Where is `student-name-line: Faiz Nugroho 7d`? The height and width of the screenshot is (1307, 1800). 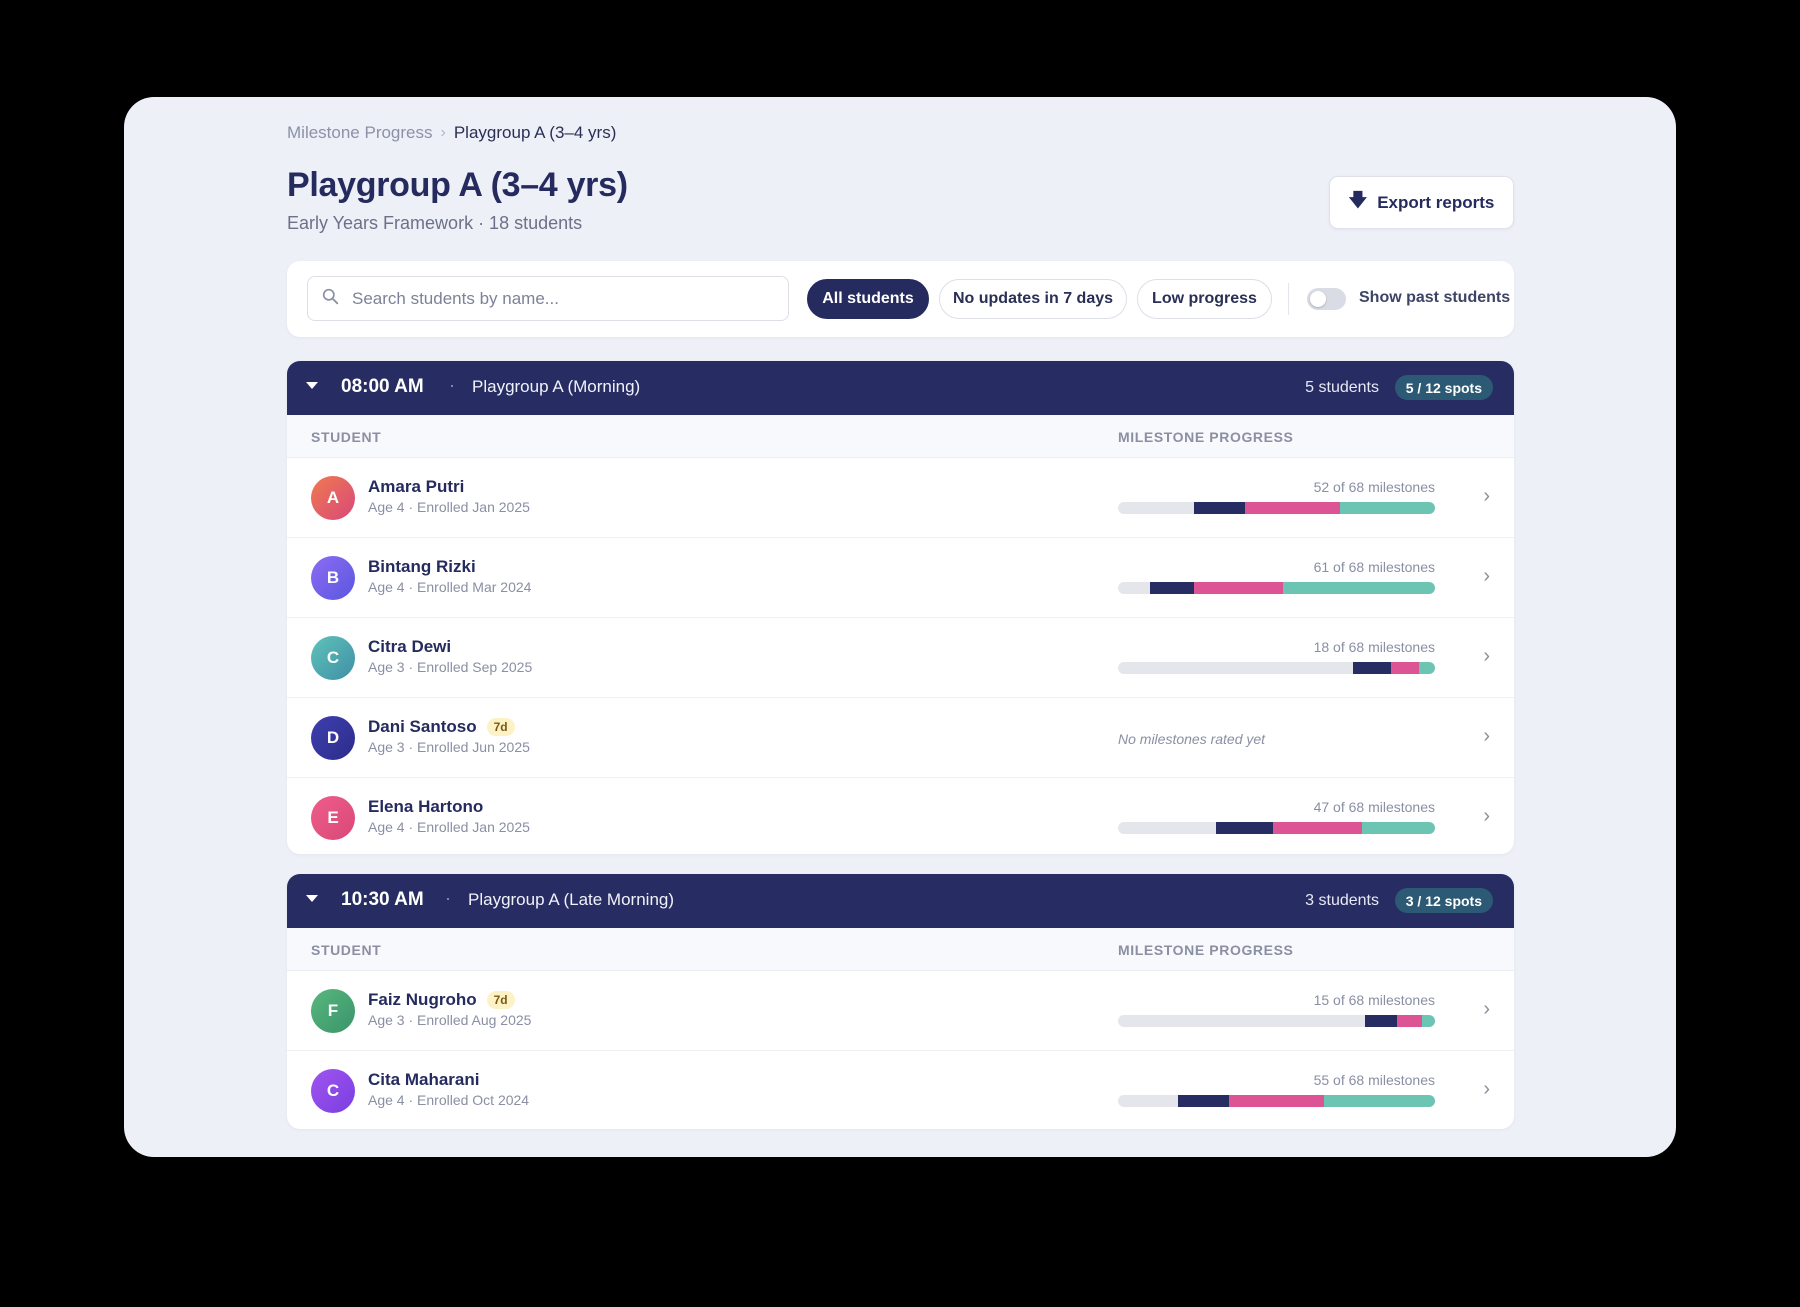 student-name-line: Faiz Nugroho 7d is located at coordinates (441, 1000).